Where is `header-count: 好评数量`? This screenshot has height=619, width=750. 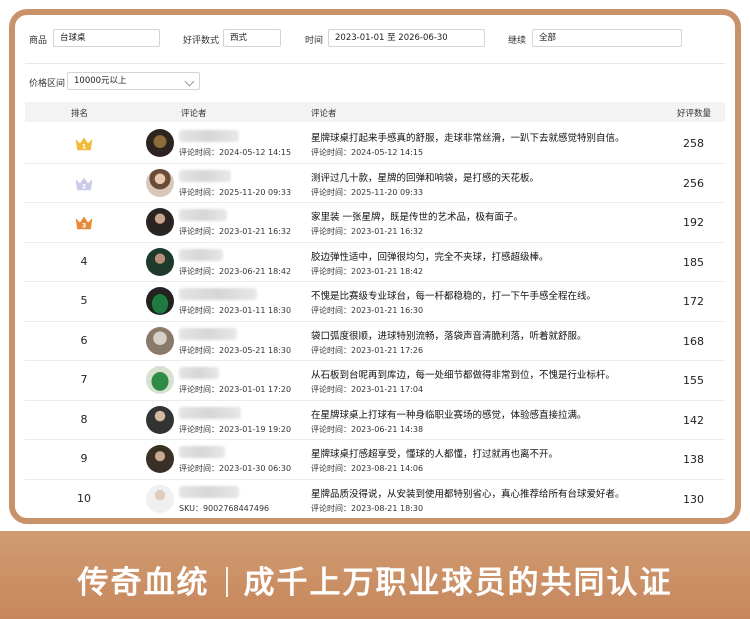 header-count: 好评数量 is located at coordinates (694, 114).